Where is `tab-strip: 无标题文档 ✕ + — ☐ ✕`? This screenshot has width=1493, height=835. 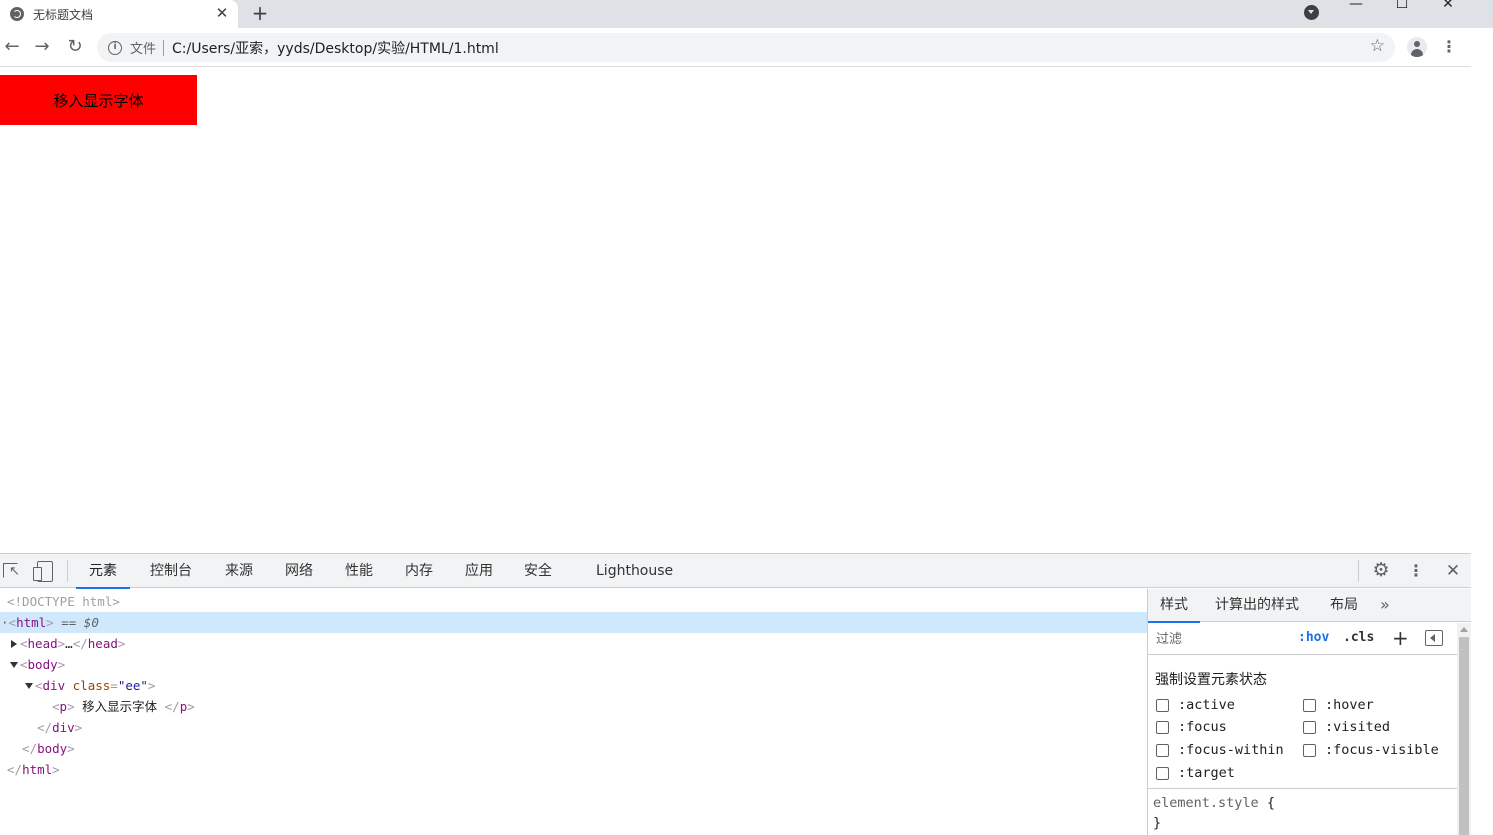
tab-strip: 无标题文档 ✕ + — ☐ ✕ is located at coordinates (746, 14).